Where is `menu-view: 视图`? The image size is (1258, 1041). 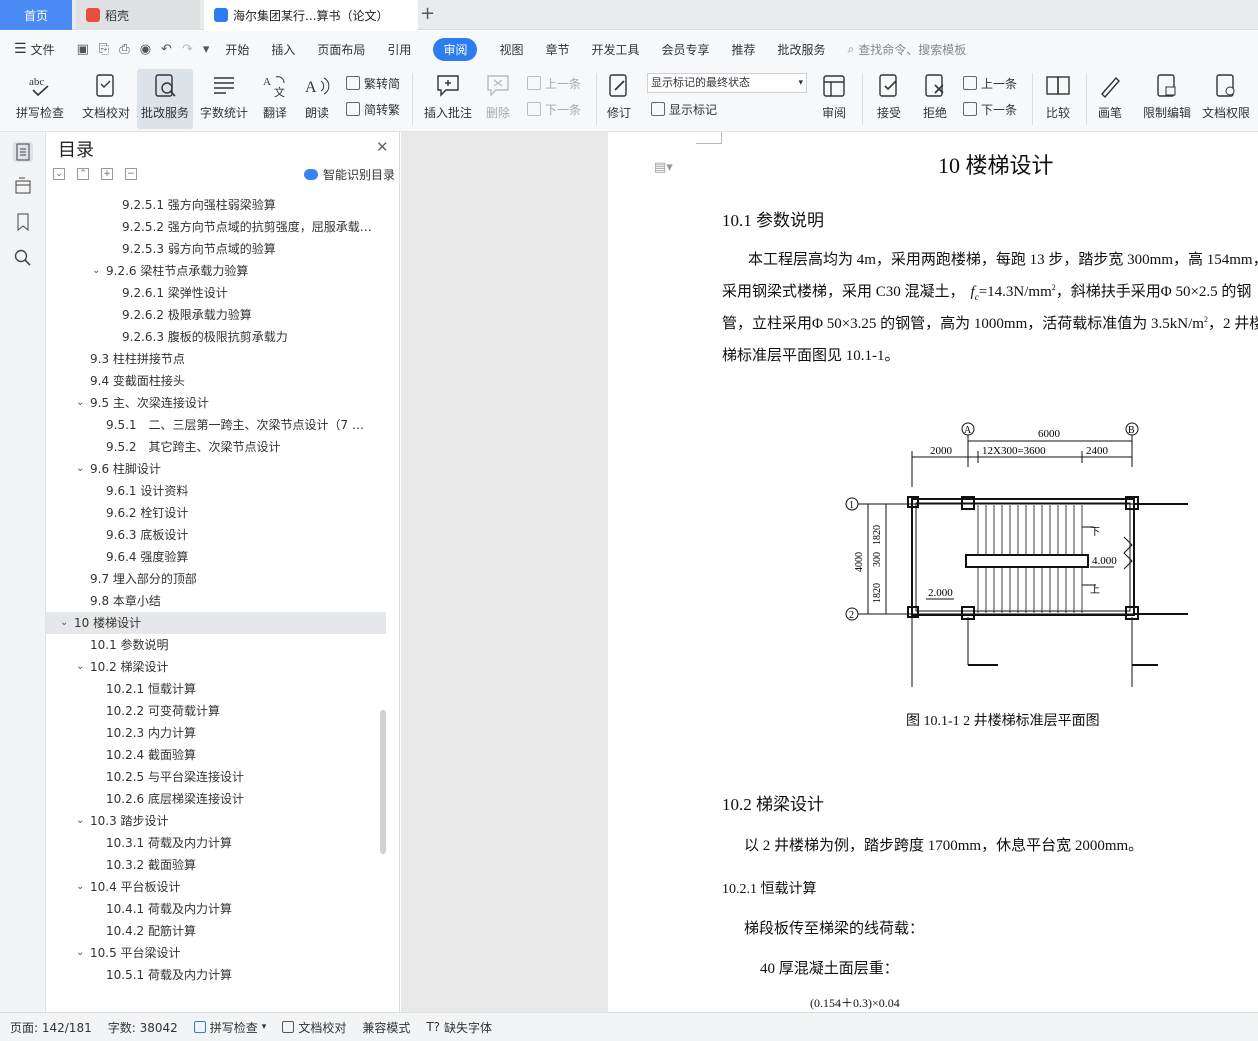 menu-view: 视图 is located at coordinates (511, 49).